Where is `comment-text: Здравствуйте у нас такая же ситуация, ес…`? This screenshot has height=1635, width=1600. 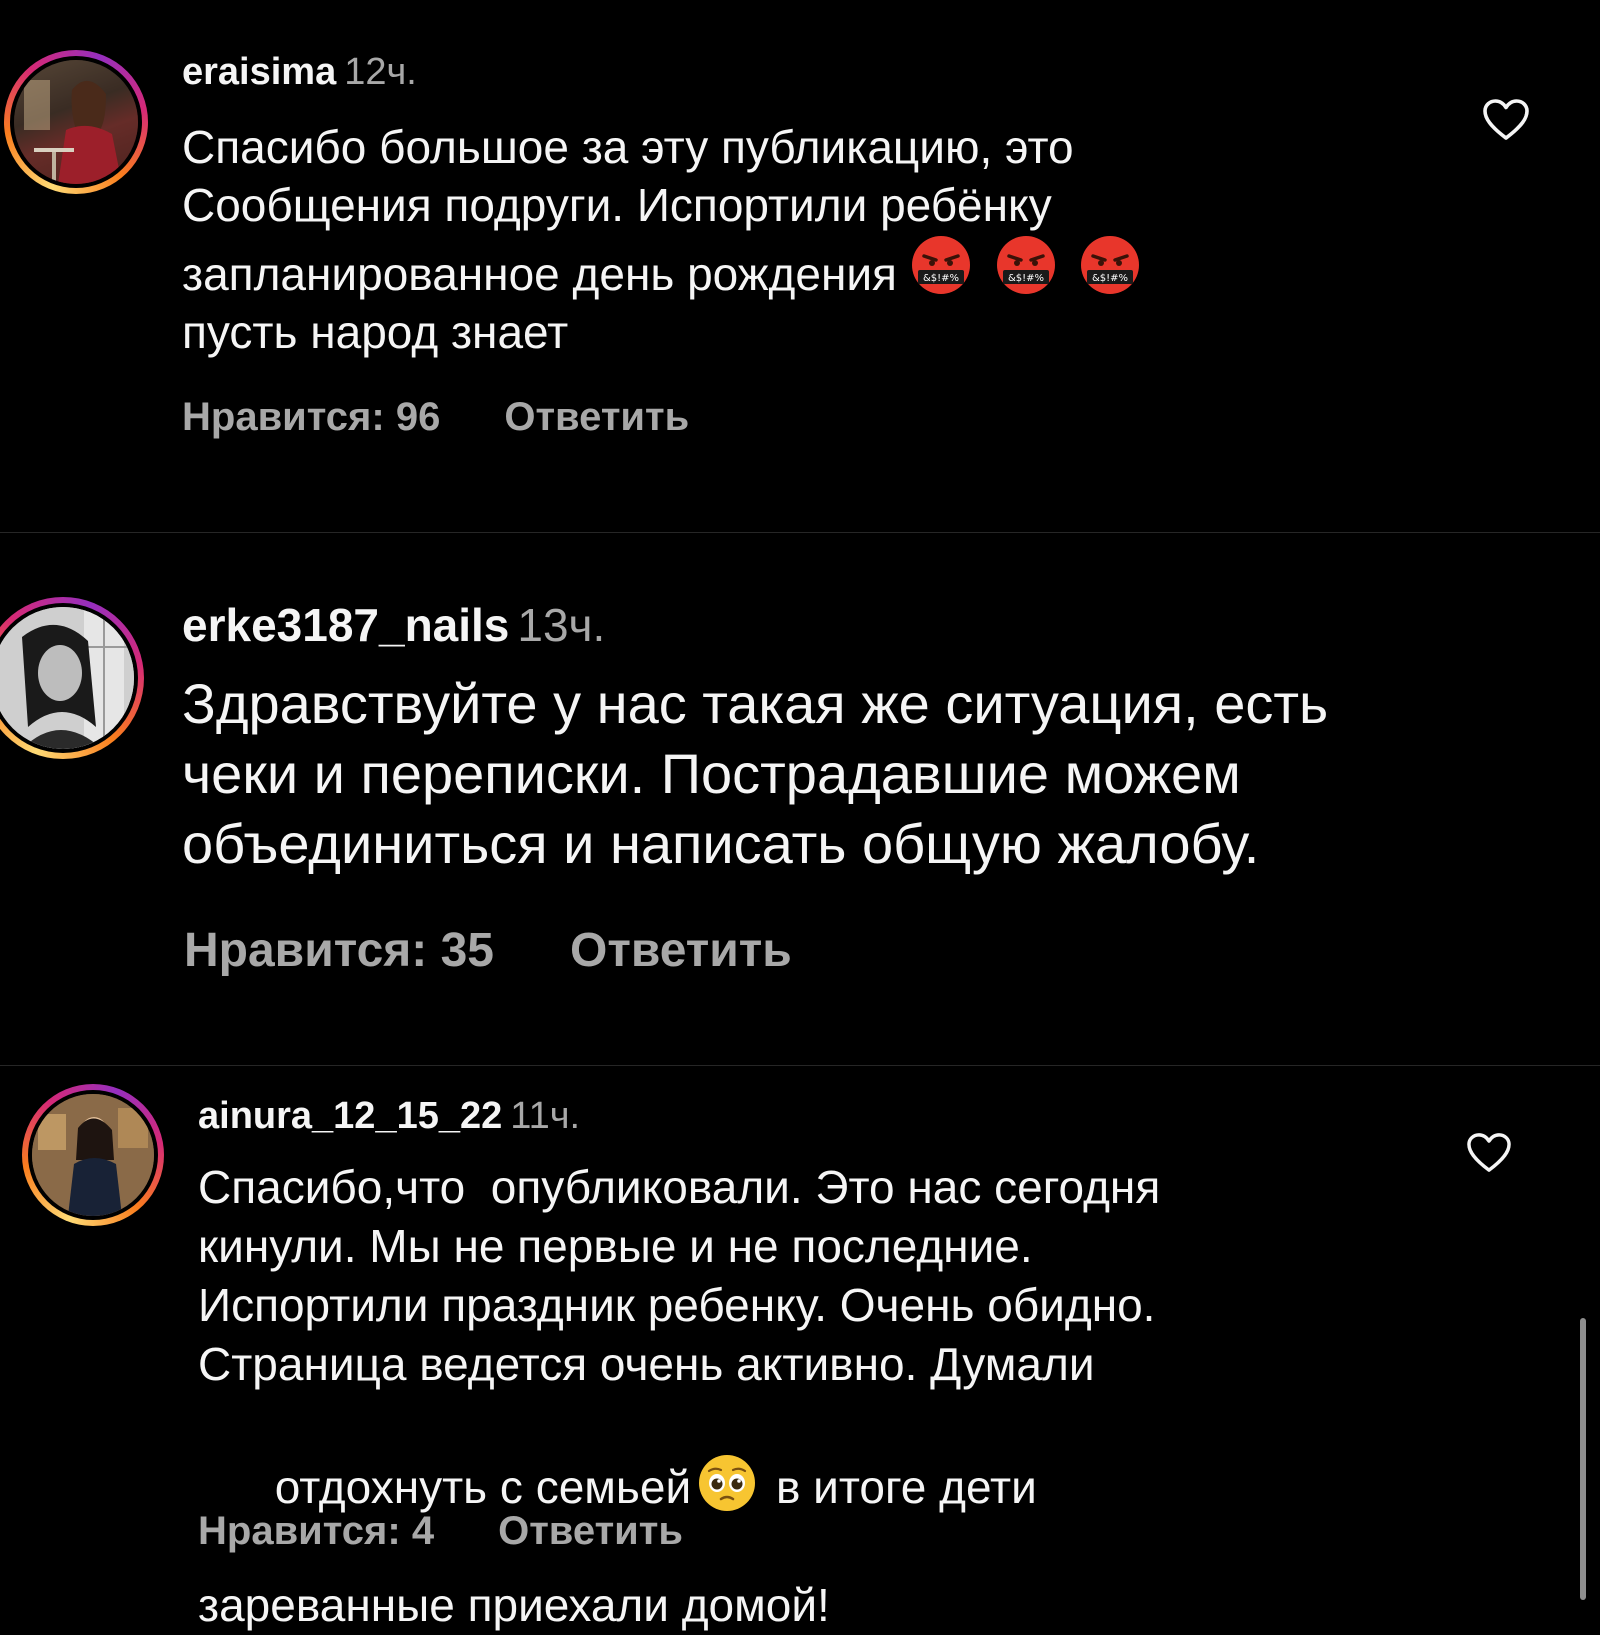 comment-text: Здравствуйте у нас такая же ситуация, ес… is located at coordinates (872, 774).